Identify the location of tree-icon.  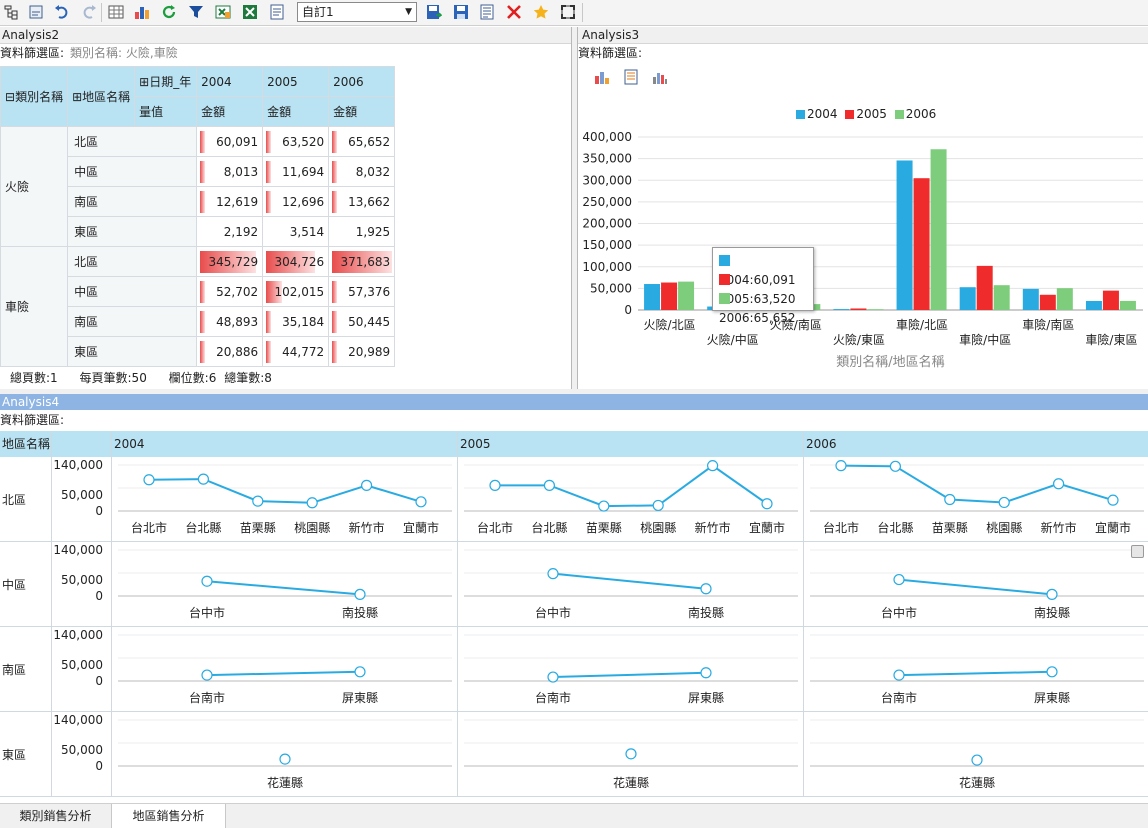
(11, 12).